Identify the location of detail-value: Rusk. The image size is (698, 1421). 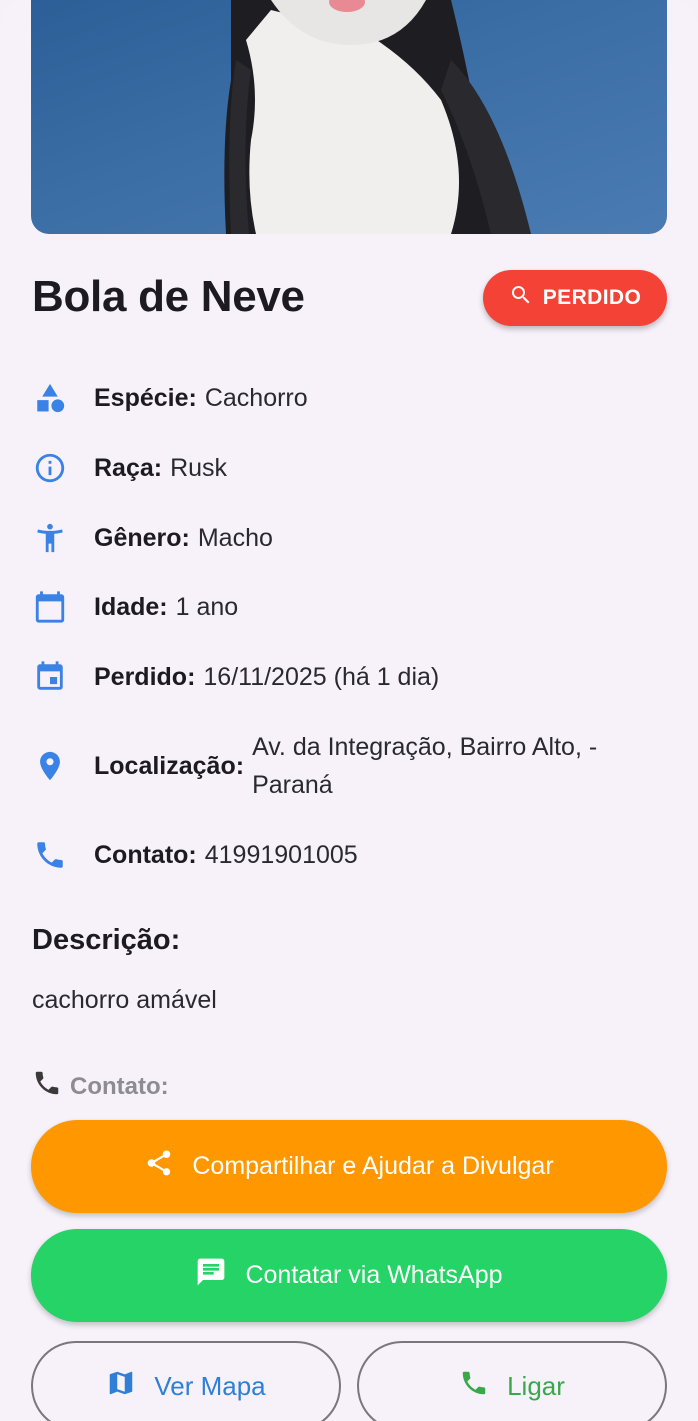
(199, 467).